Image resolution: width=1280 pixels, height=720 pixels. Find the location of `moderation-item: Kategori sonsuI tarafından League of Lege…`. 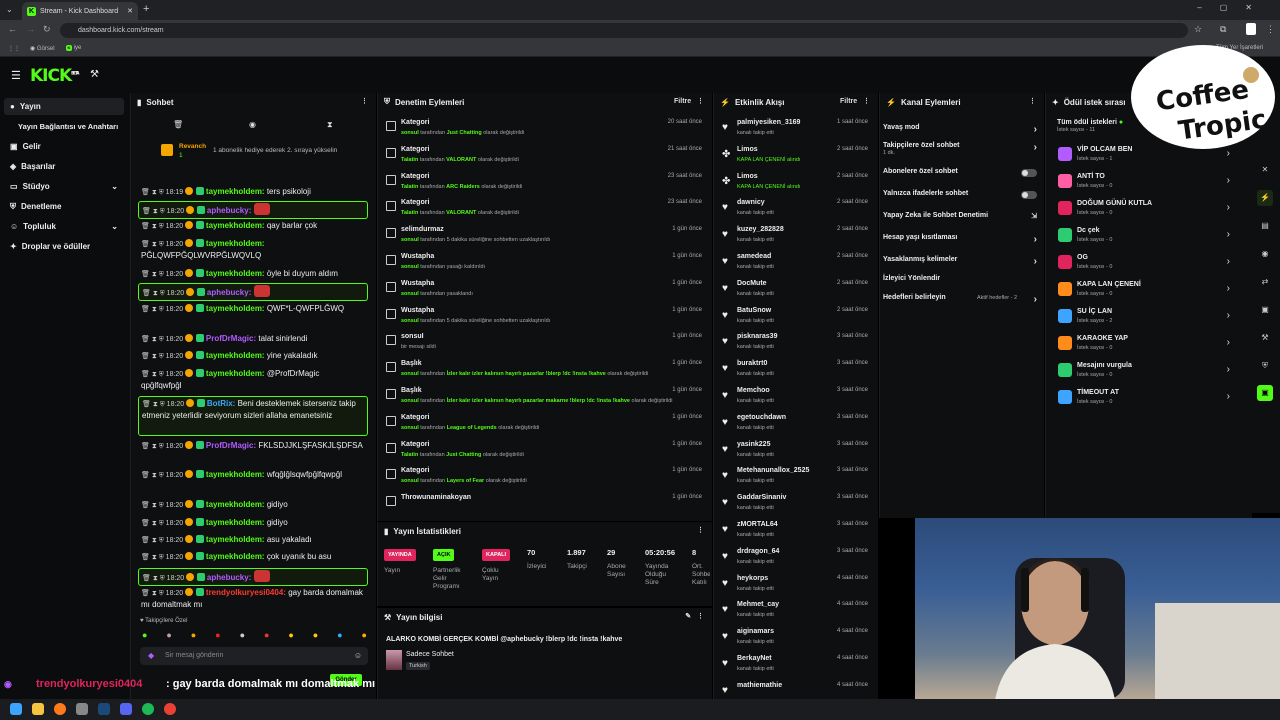

moderation-item: Kategori sonsuI tarafından League of Lege… is located at coordinates (545, 425).